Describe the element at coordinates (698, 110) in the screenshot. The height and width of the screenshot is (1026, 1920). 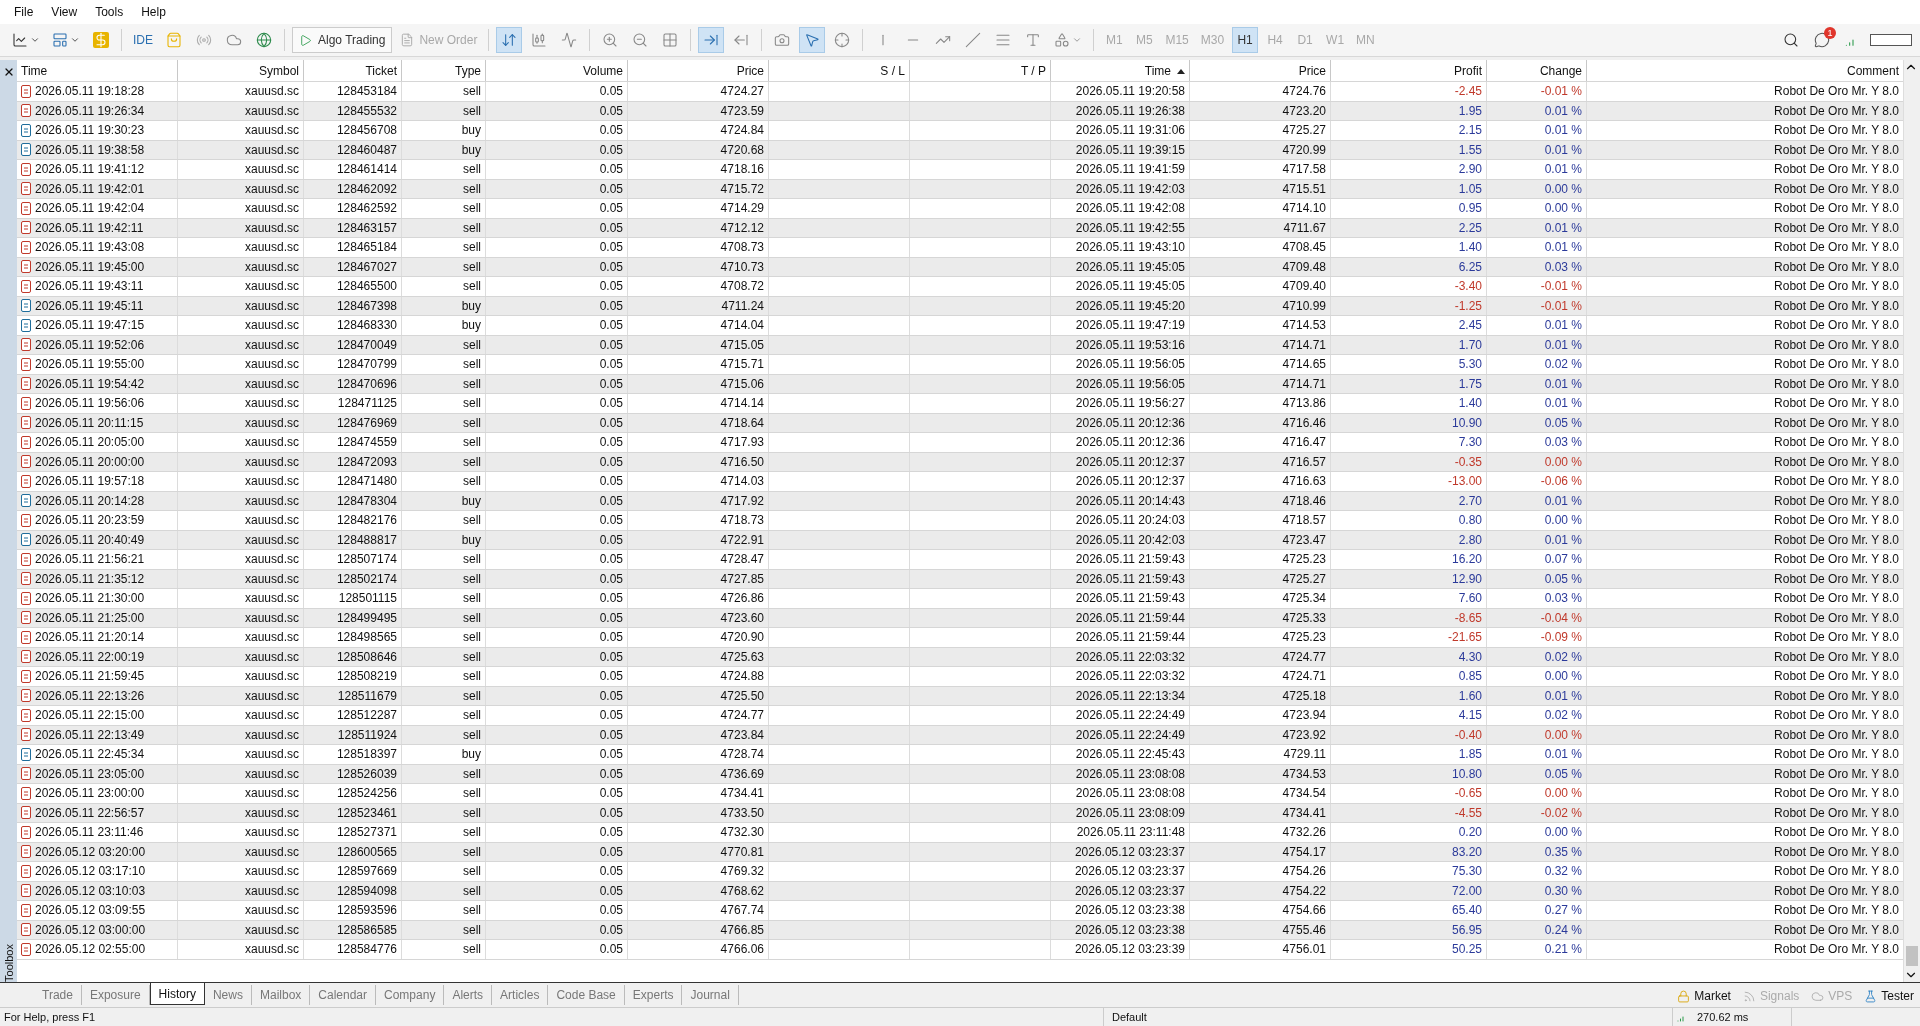
I see `table-cell: 4723.59` at that location.